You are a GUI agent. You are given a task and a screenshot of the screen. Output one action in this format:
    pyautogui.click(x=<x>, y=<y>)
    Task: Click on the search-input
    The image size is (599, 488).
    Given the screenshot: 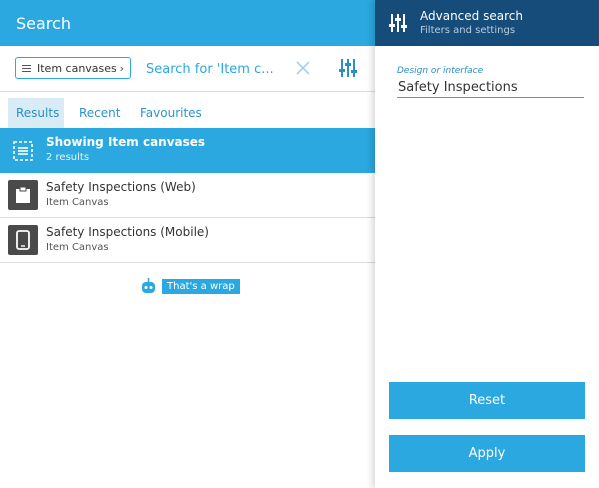 What is the action you would take?
    pyautogui.click(x=210, y=69)
    